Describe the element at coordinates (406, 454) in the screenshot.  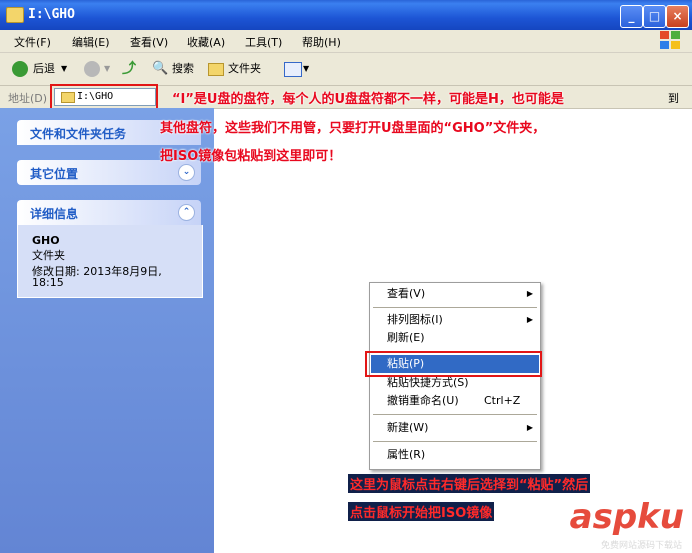
I see `context-item-label: 属性(R)` at that location.